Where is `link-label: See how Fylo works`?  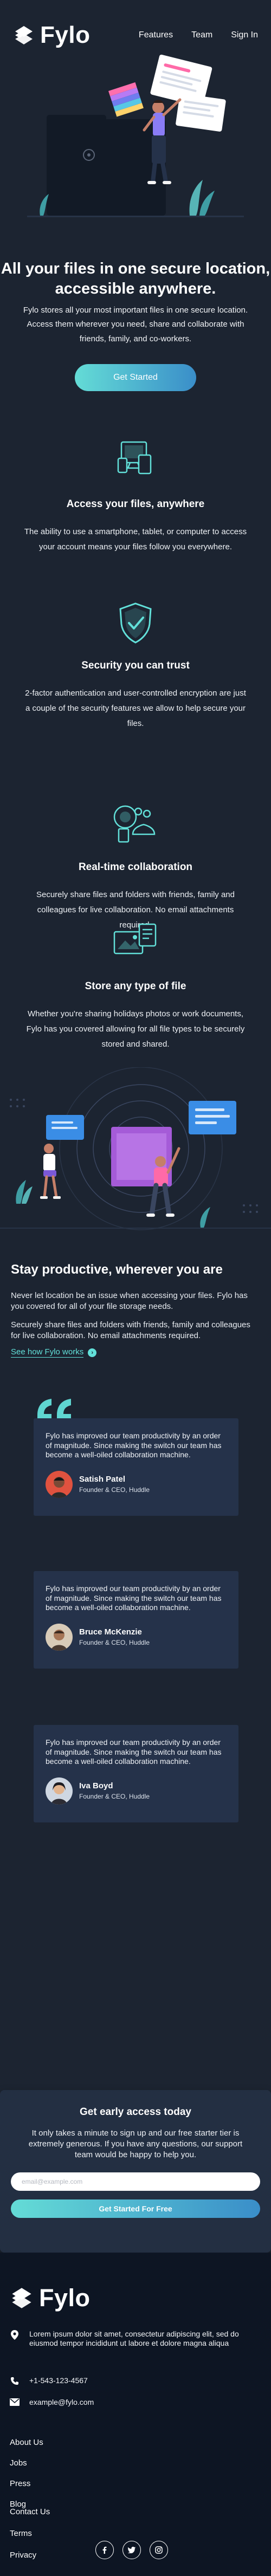 link-label: See how Fylo works is located at coordinates (48, 1352).